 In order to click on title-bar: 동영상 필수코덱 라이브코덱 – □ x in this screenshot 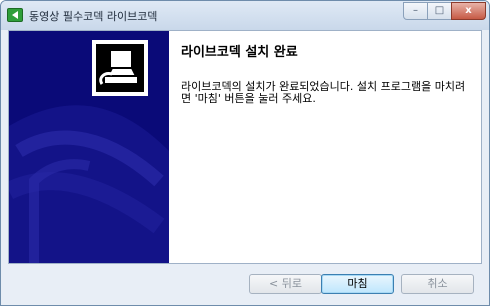, I will do `click(245, 15)`.